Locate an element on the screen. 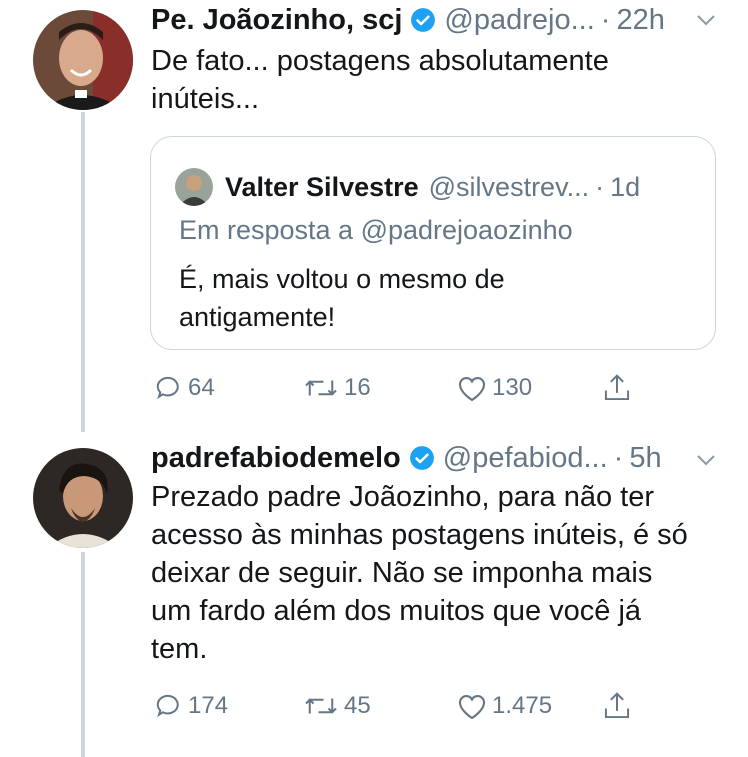 This screenshot has height=757, width=748. retweet-count: 16 is located at coordinates (357, 387).